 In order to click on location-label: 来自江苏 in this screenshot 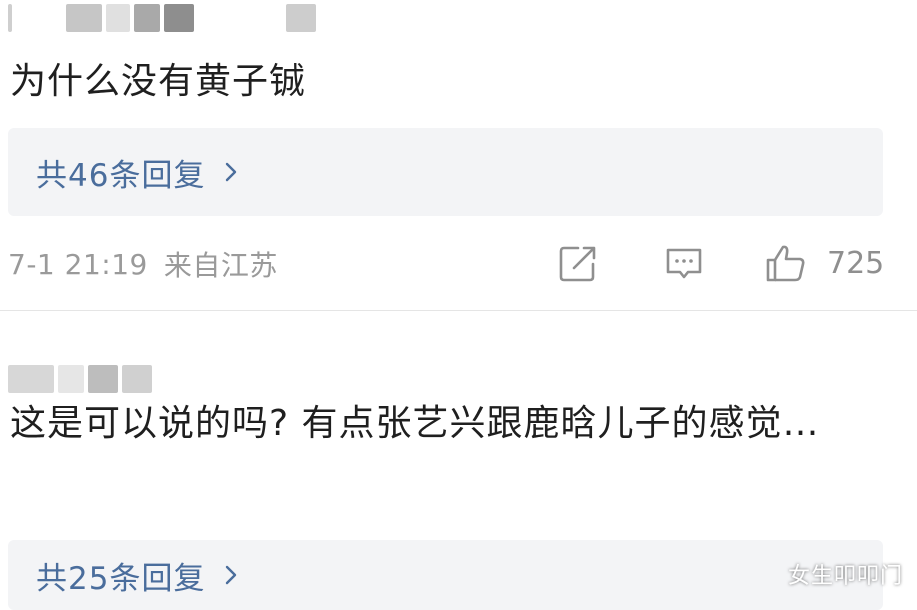, I will do `click(220, 265)`.